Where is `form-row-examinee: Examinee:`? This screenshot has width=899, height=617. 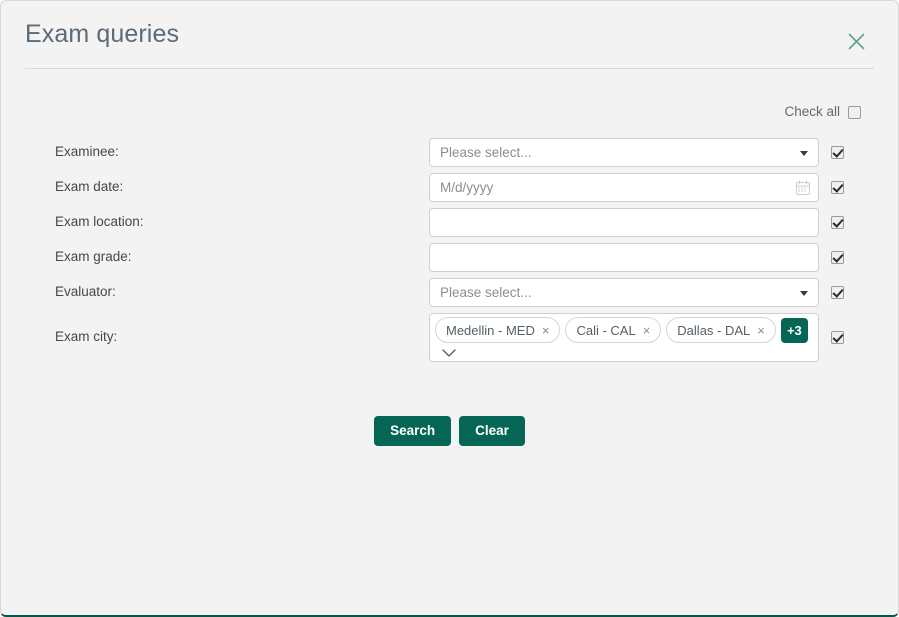 form-row-examinee: Examinee: is located at coordinates (449, 152).